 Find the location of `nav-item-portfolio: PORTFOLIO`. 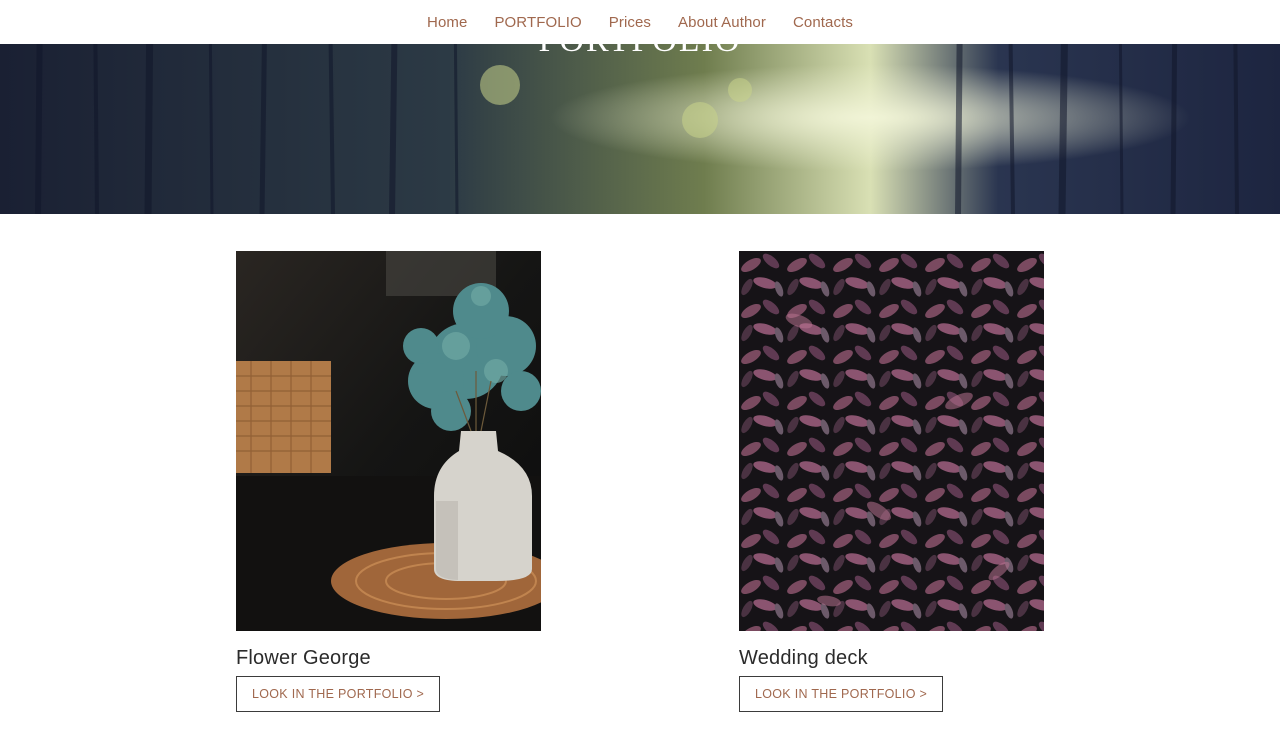

nav-item-portfolio: PORTFOLIO is located at coordinates (537, 22).